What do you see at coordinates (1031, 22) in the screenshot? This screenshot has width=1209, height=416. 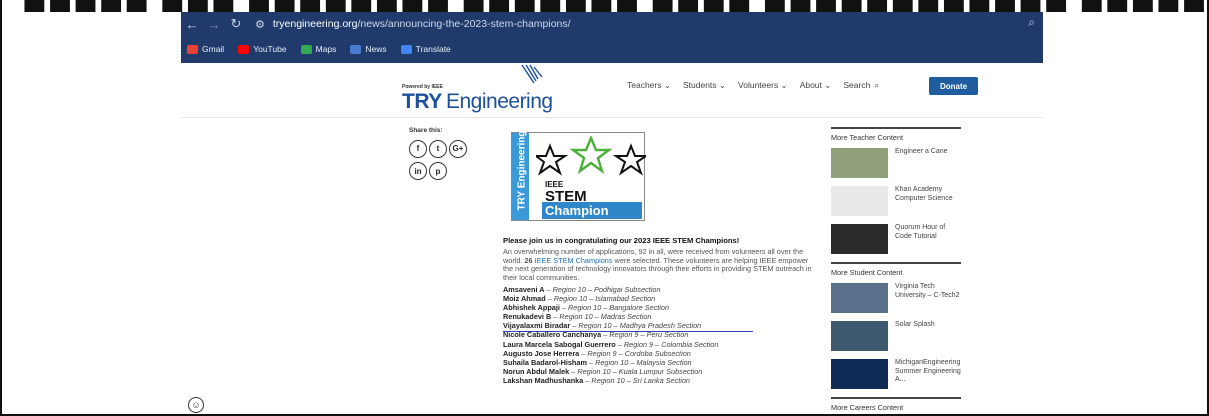 I see `zoom-icon: ⌕` at bounding box center [1031, 22].